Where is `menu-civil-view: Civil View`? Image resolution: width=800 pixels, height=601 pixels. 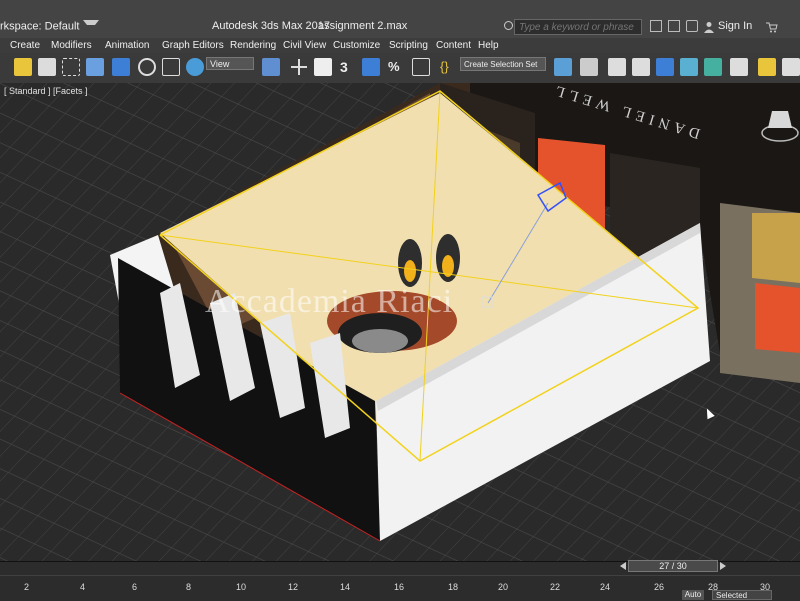 menu-civil-view: Civil View is located at coordinates (304, 45).